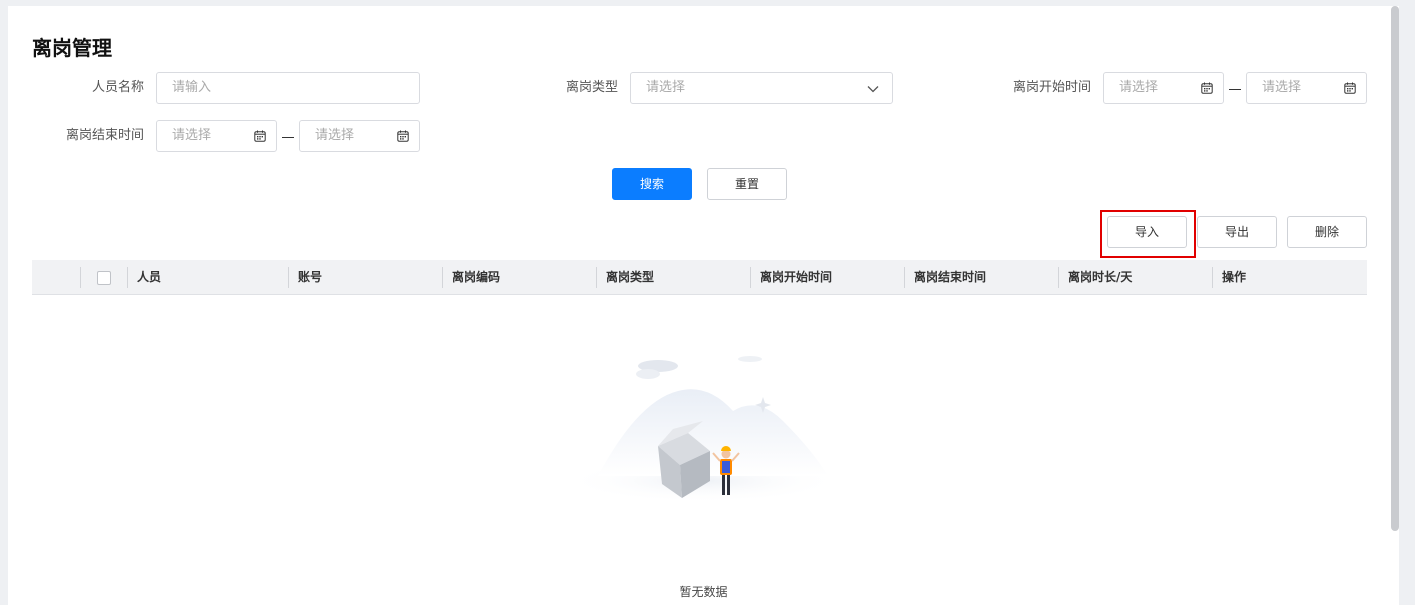 The height and width of the screenshot is (605, 1415). I want to click on column-header-end-time: 离岗结束时间, so click(981, 277).